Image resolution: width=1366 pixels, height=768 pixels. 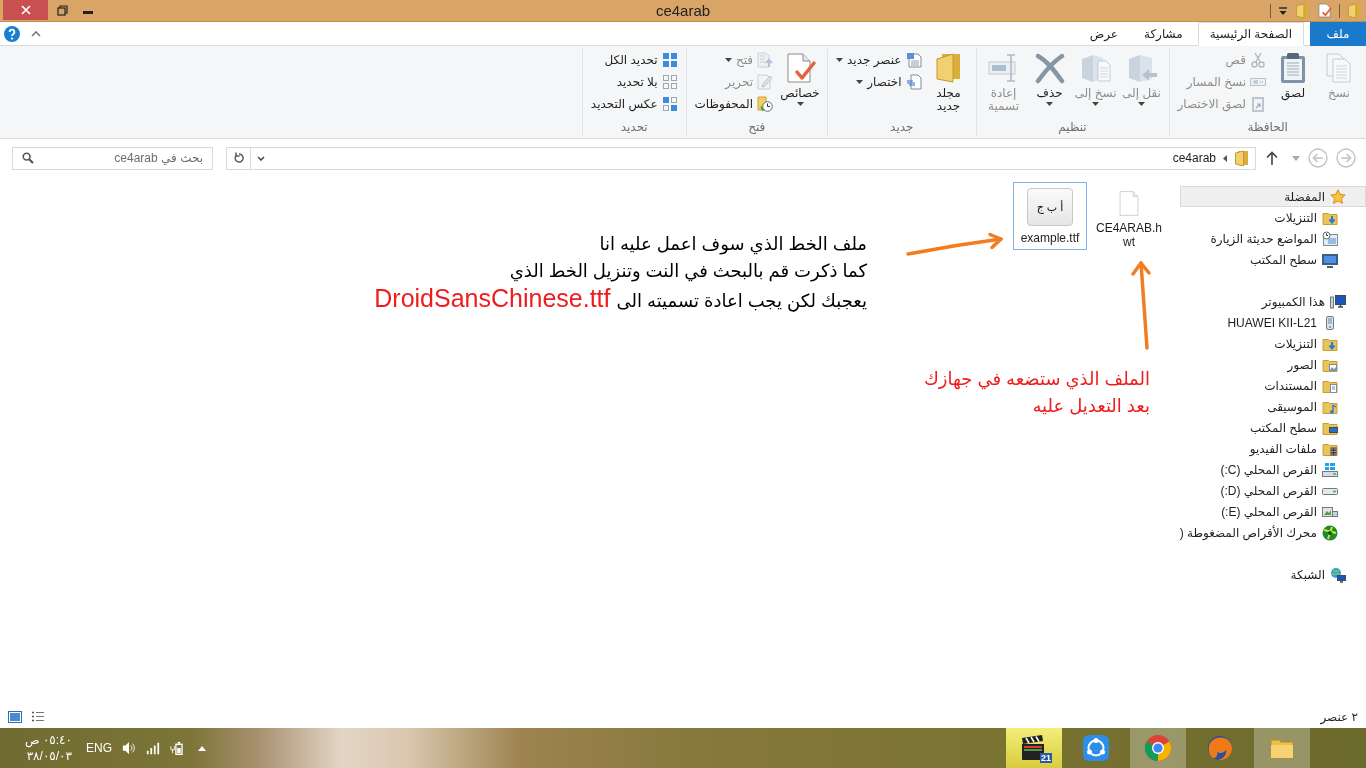 What do you see at coordinates (1225, 158) in the screenshot?
I see `caret-left-icon` at bounding box center [1225, 158].